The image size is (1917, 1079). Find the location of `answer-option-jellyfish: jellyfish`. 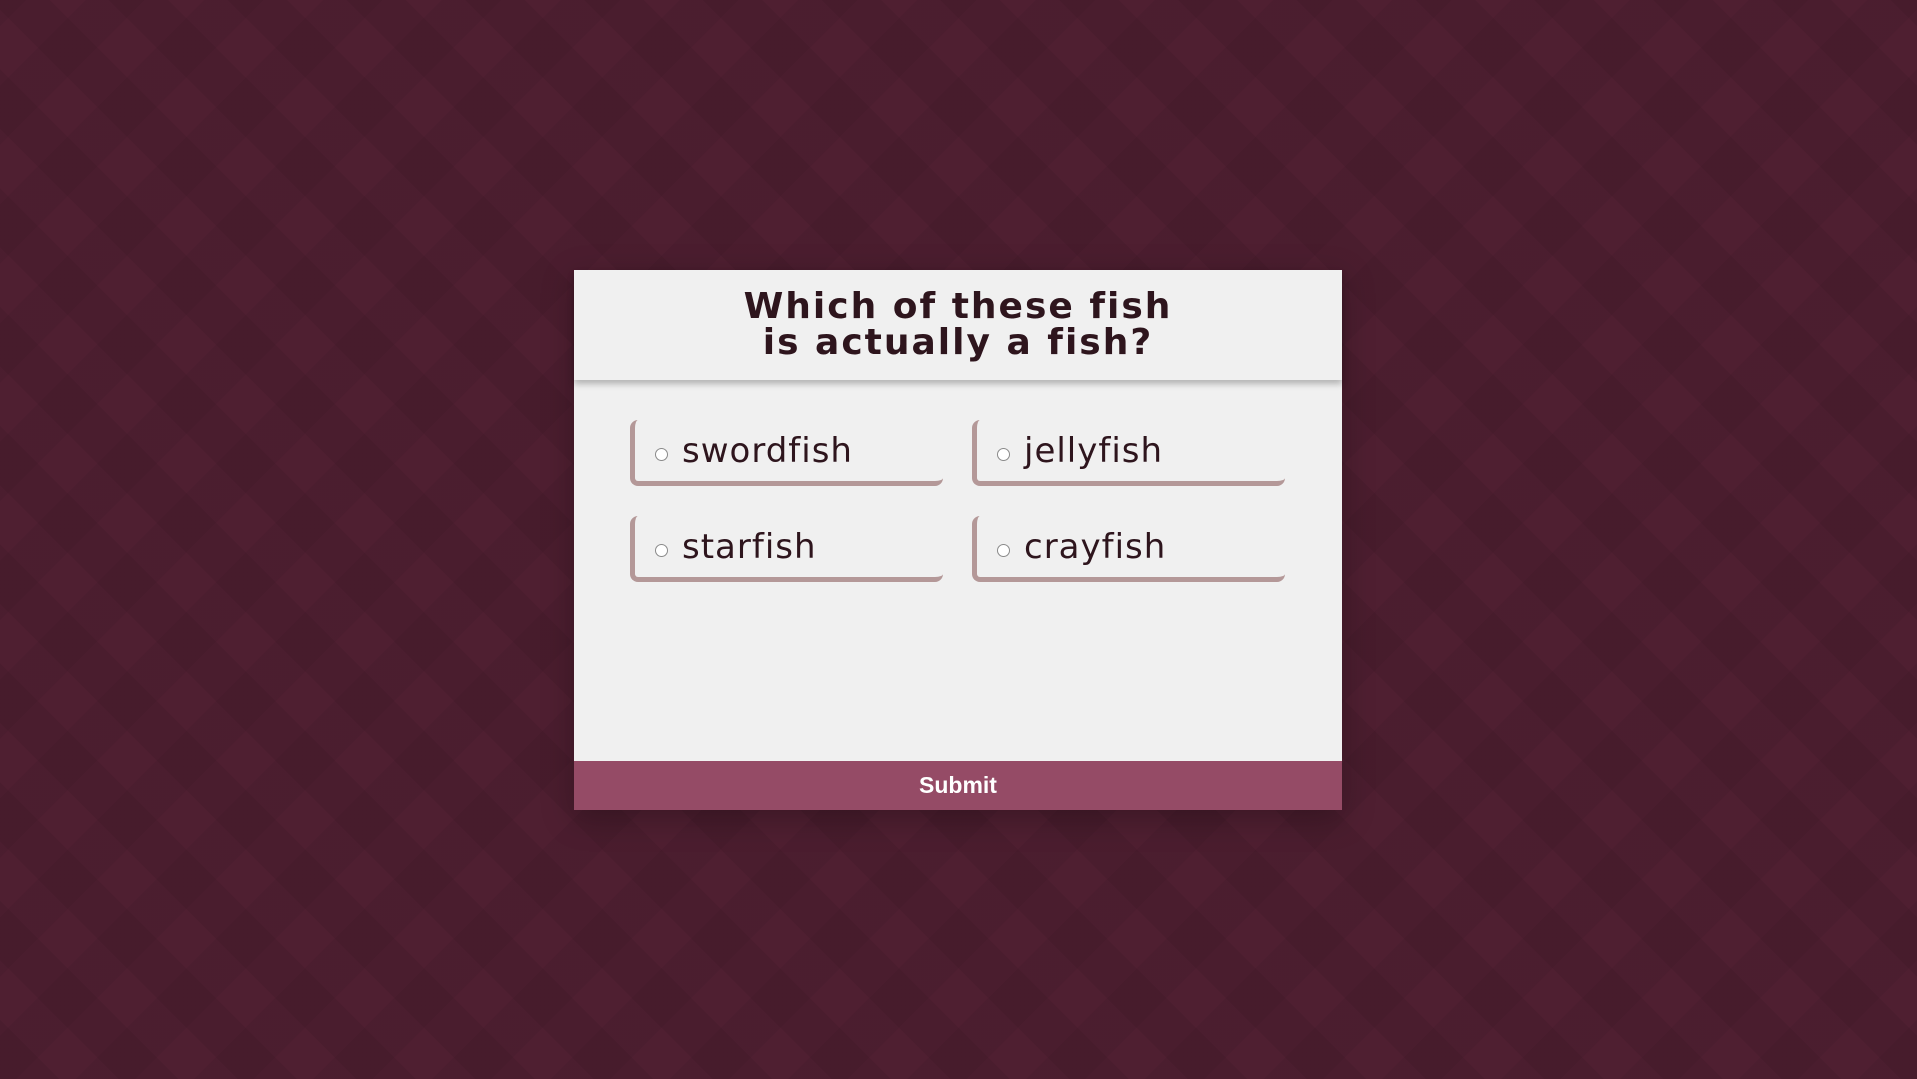

answer-option-jellyfish: jellyfish is located at coordinates (1128, 453).